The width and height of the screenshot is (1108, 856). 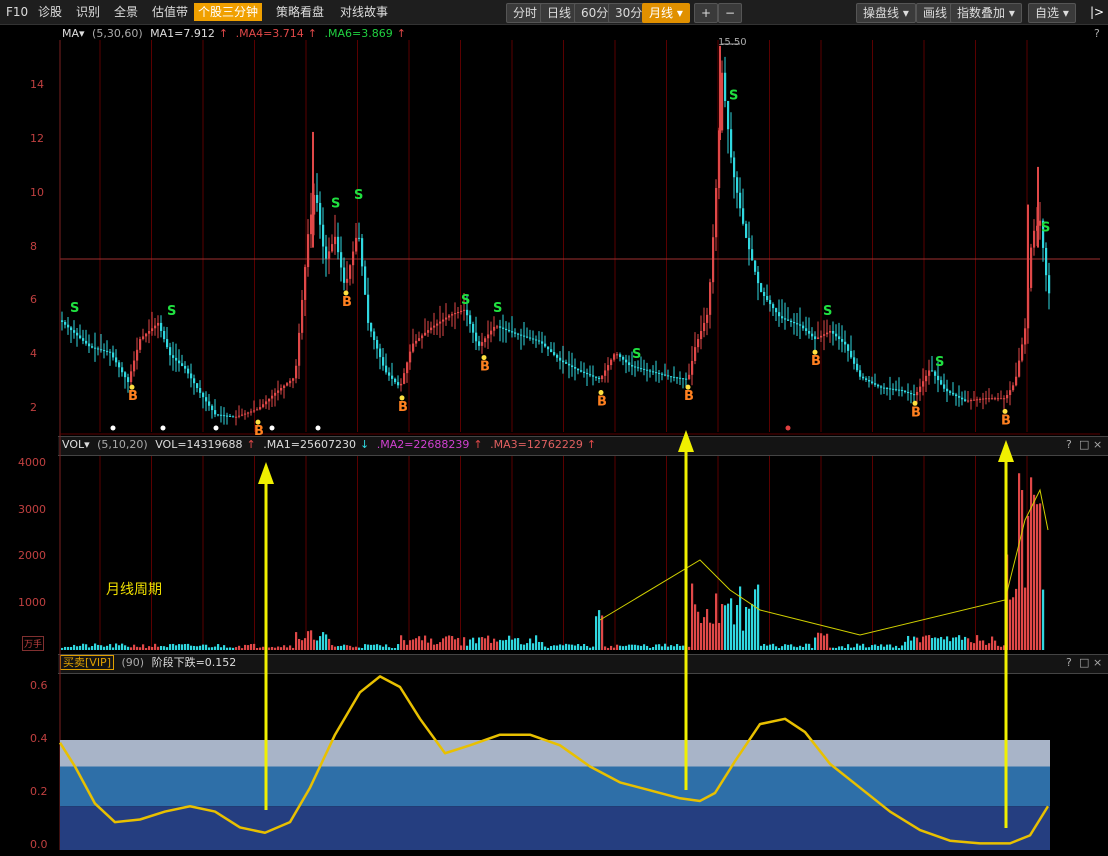 I want to click on event-marker, so click(x=163, y=428).